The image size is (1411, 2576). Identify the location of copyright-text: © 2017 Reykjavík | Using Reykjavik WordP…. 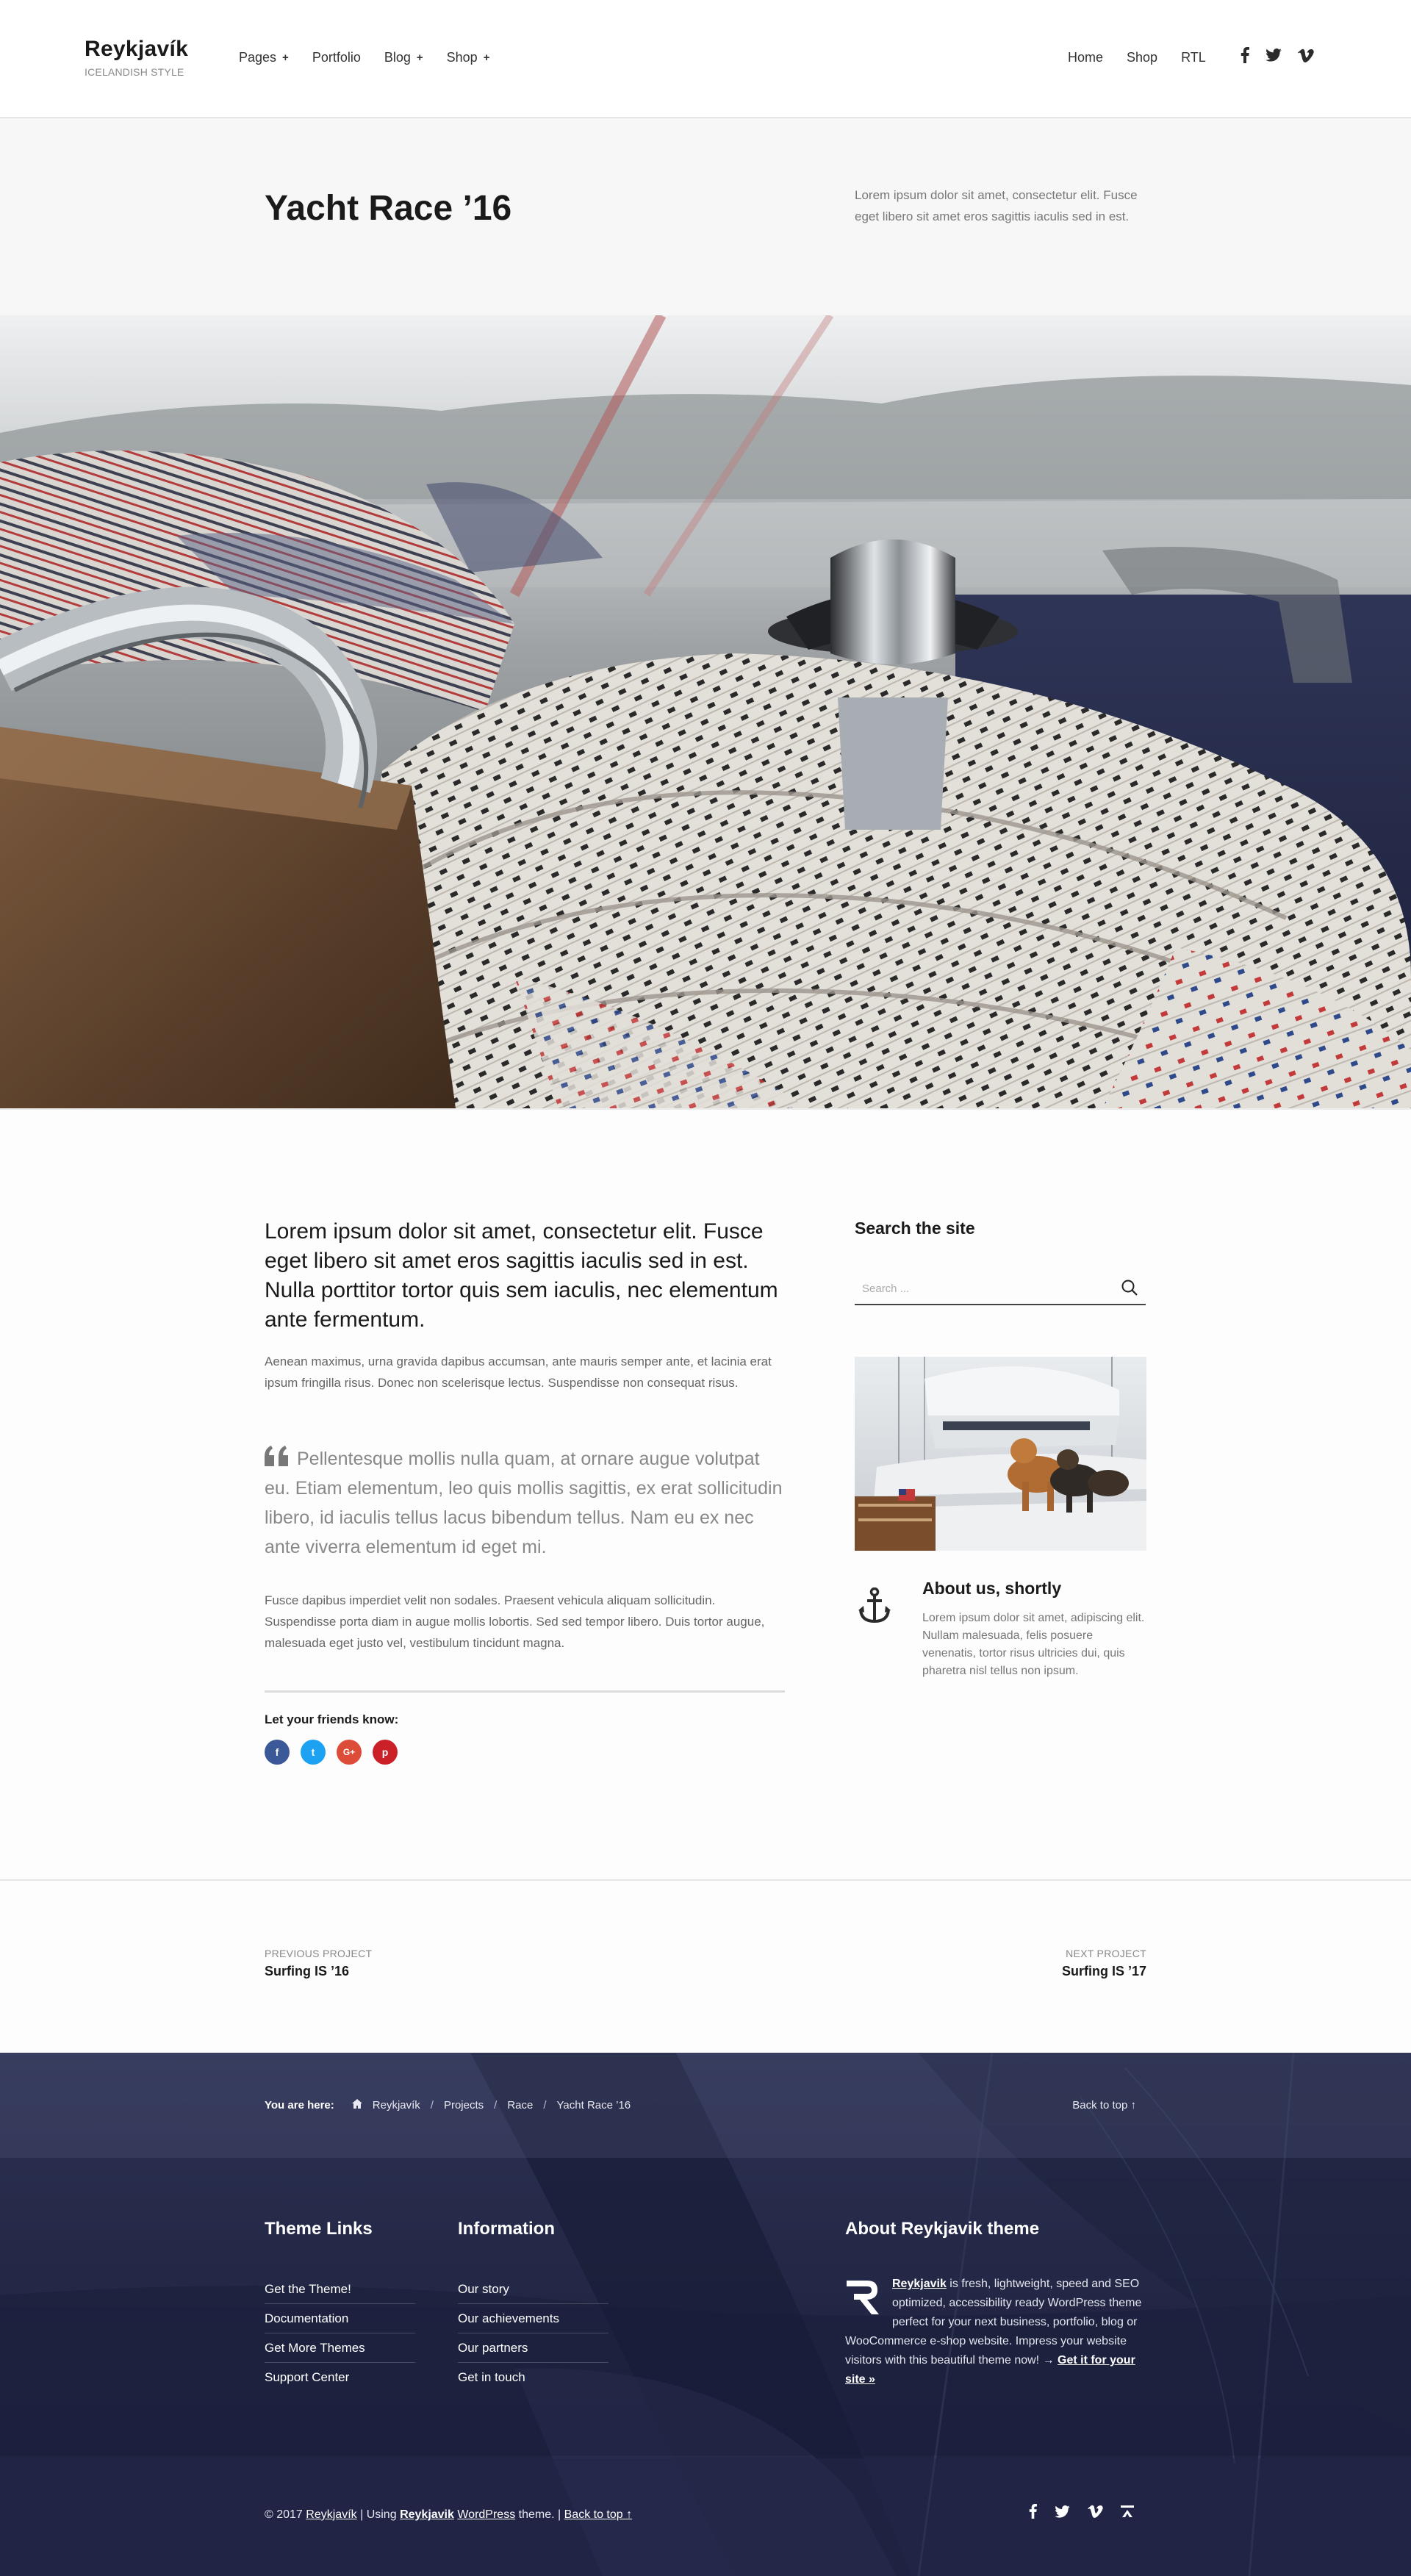
(448, 2515).